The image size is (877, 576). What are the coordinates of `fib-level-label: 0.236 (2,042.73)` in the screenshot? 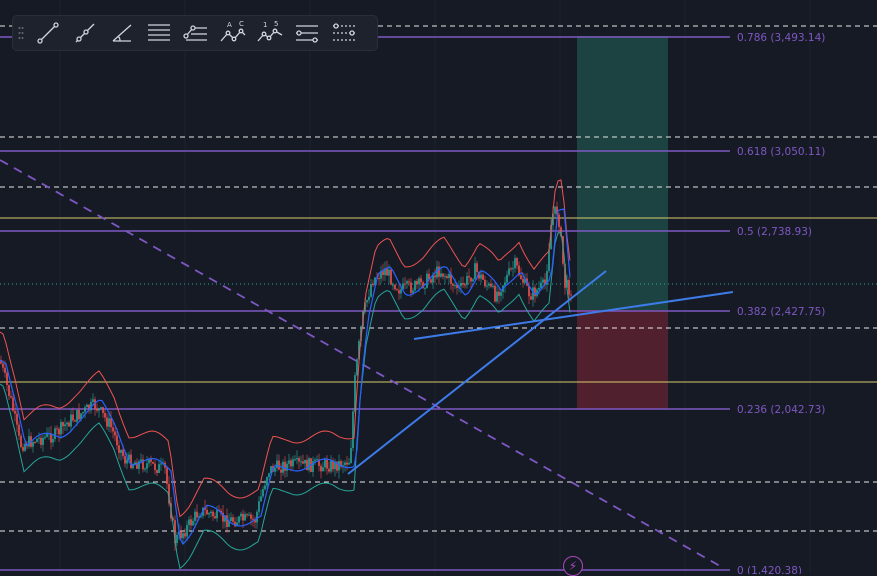 It's located at (781, 410).